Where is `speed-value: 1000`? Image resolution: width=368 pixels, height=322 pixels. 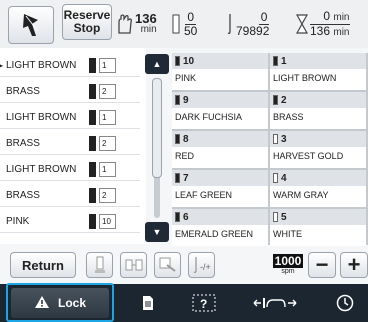 speed-value: 1000 is located at coordinates (288, 261).